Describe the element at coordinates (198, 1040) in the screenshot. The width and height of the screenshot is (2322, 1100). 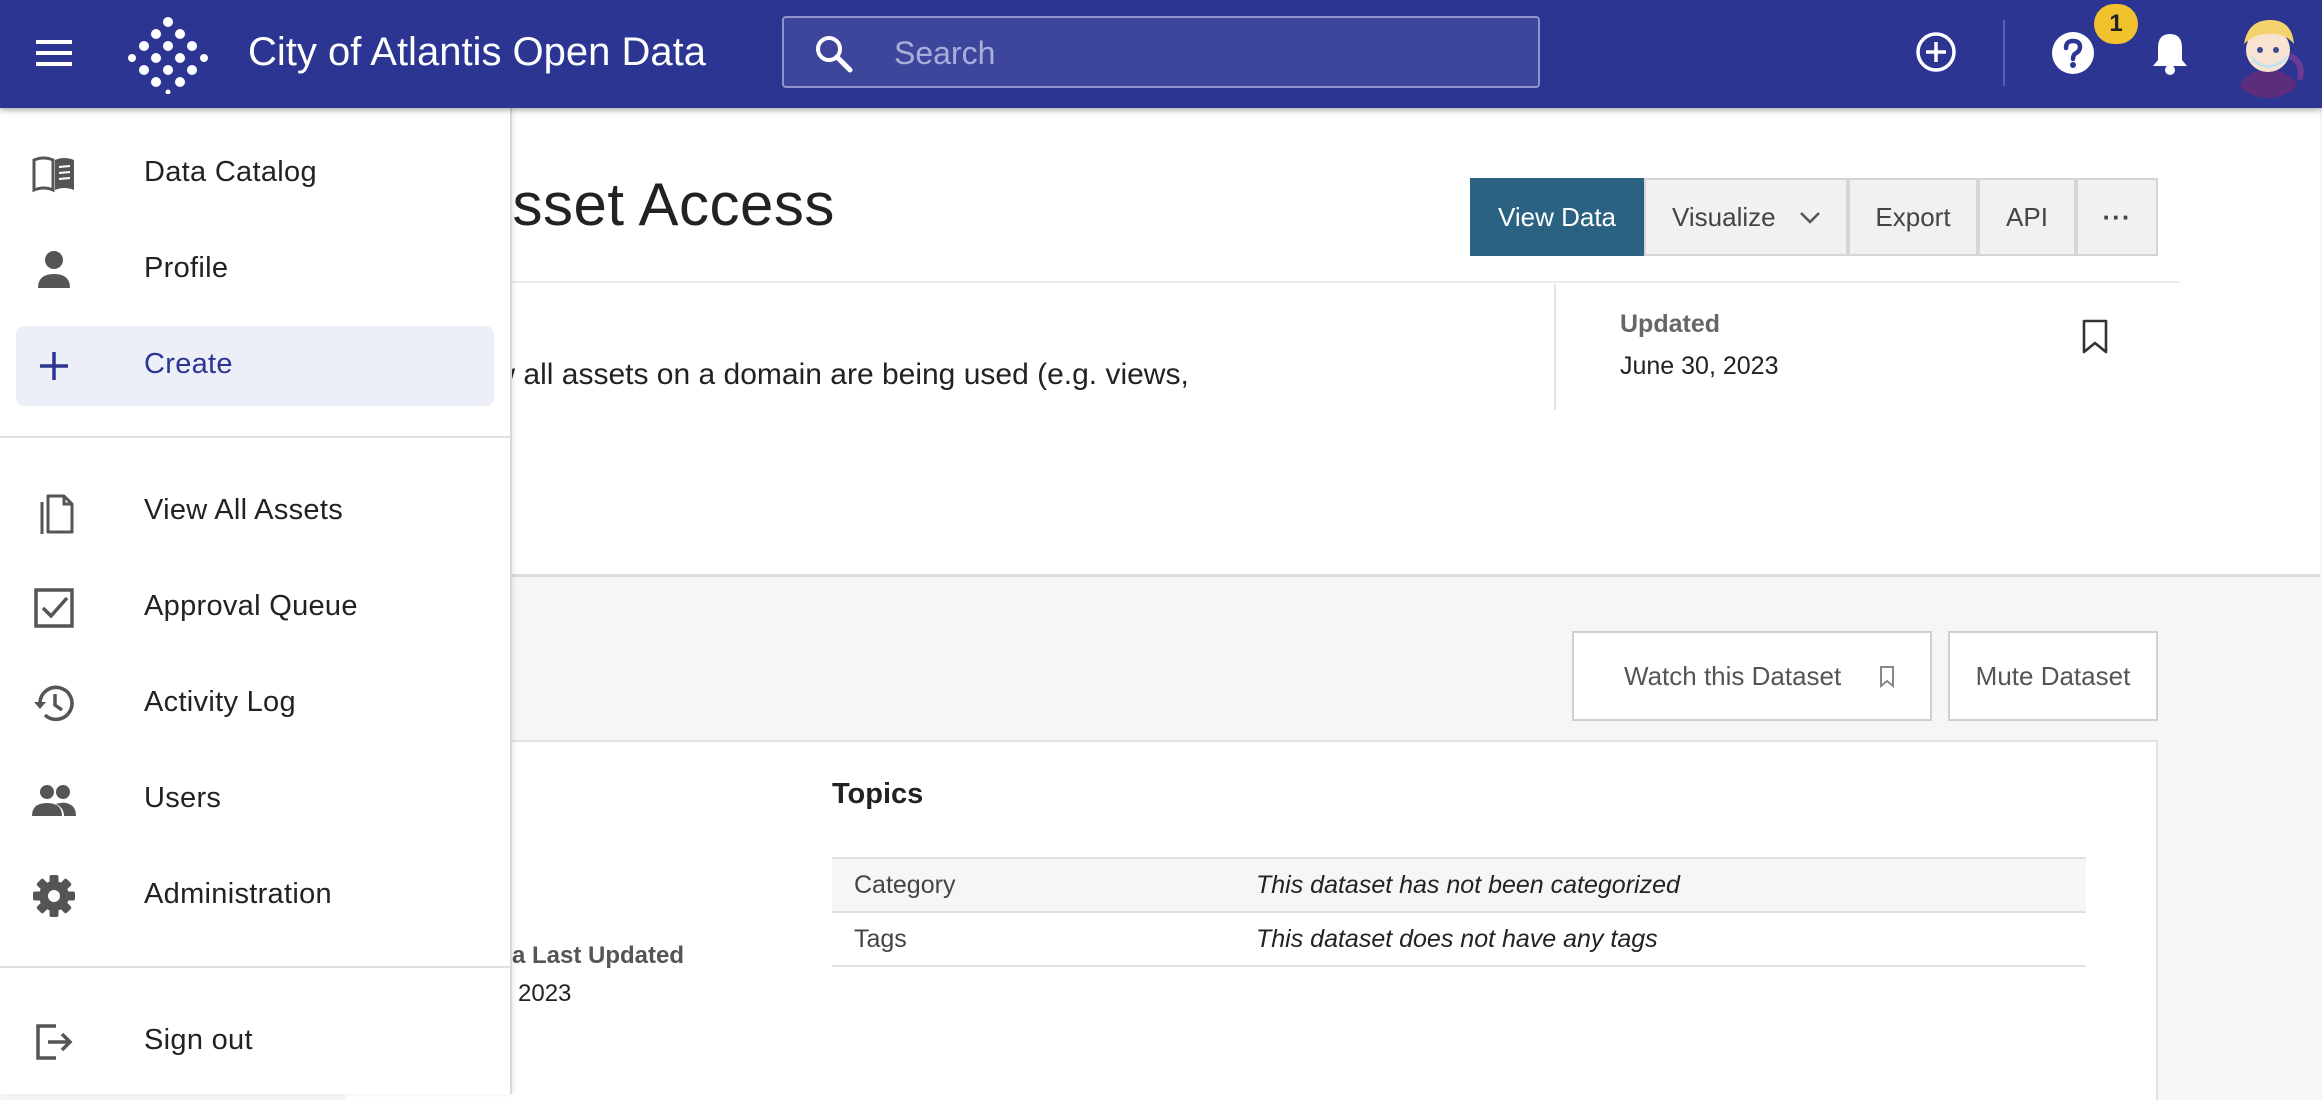
I see `nav-label: Sign out` at that location.